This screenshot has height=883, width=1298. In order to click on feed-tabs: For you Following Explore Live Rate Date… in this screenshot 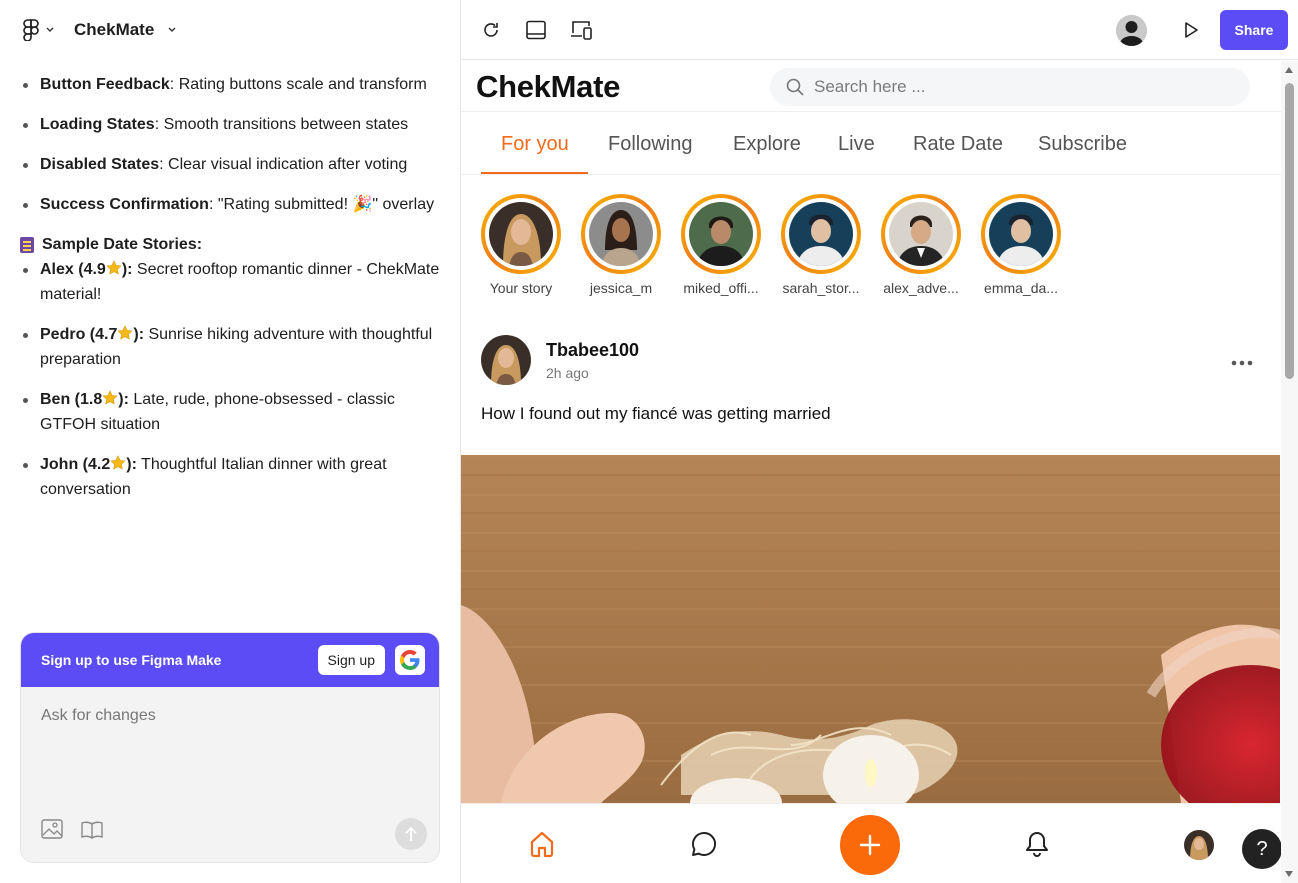, I will do `click(871, 144)`.